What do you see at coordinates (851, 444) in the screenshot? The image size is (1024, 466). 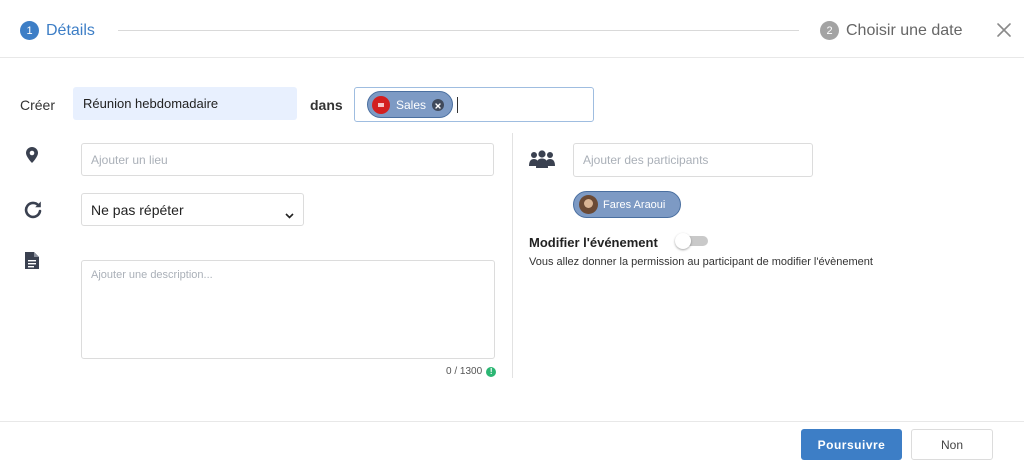 I see `continue-button: Poursuivre` at bounding box center [851, 444].